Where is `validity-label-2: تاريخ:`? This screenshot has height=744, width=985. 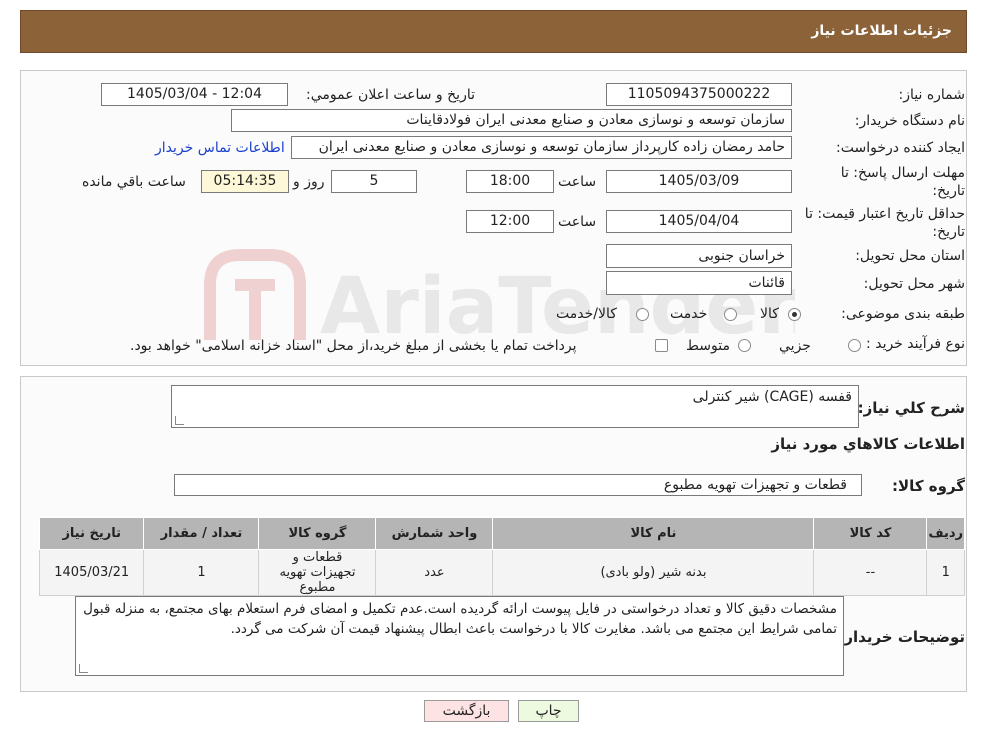
validity-label-2: تاريخ: is located at coordinates (948, 232).